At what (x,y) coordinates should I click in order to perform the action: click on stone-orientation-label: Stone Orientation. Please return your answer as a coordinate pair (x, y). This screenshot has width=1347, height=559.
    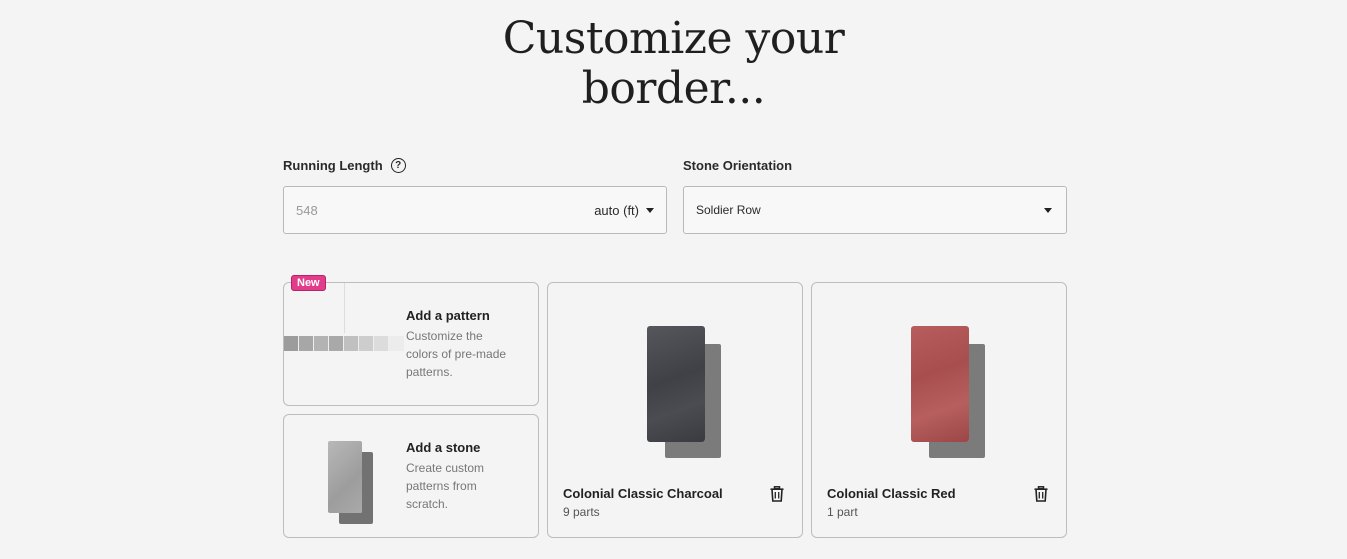
    Looking at the image, I should click on (738, 165).